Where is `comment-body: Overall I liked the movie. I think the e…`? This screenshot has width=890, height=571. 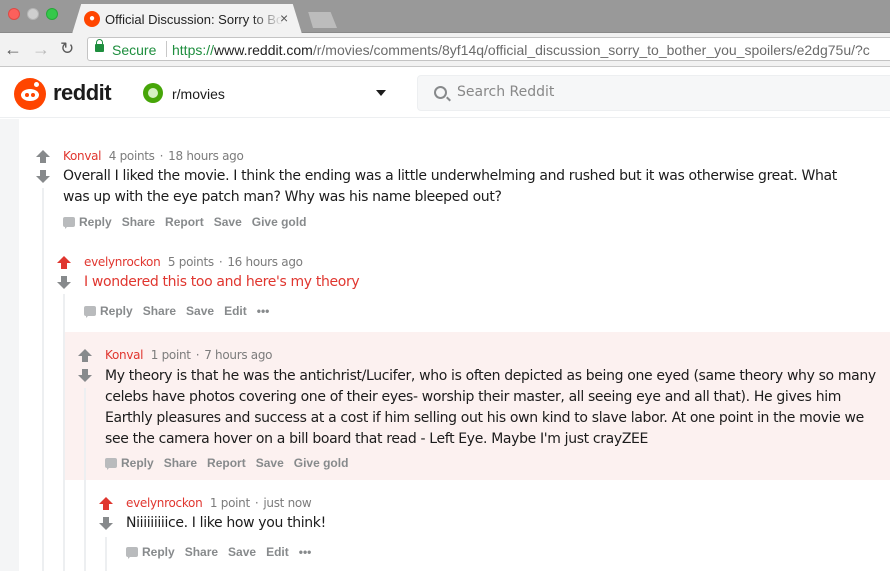 comment-body: Overall I liked the movie. I think the e… is located at coordinates (450, 186).